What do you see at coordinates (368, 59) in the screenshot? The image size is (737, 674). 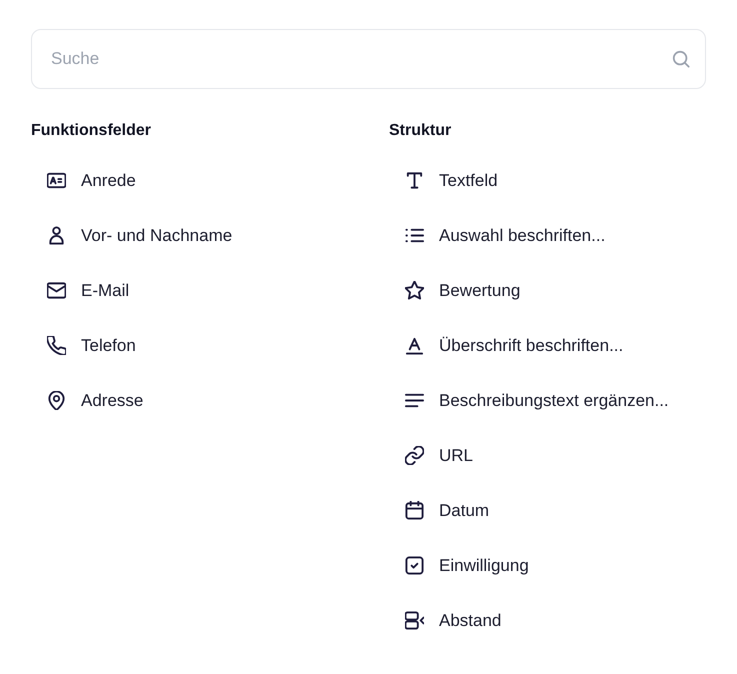 I see `search-field: Suche` at bounding box center [368, 59].